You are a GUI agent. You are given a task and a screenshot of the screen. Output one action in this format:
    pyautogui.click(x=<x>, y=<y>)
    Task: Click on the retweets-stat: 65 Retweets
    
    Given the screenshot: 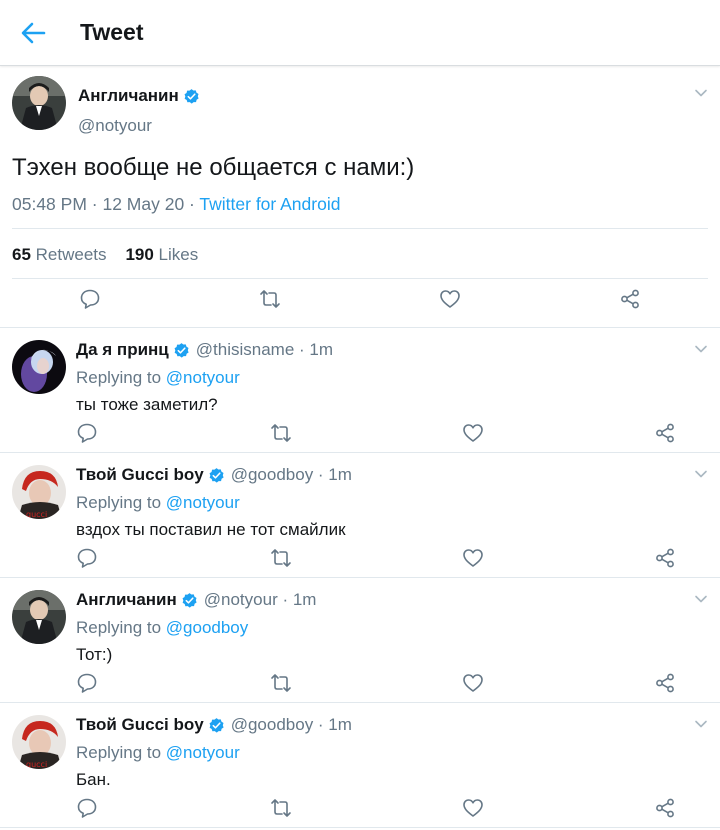 What is the action you would take?
    pyautogui.click(x=59, y=254)
    